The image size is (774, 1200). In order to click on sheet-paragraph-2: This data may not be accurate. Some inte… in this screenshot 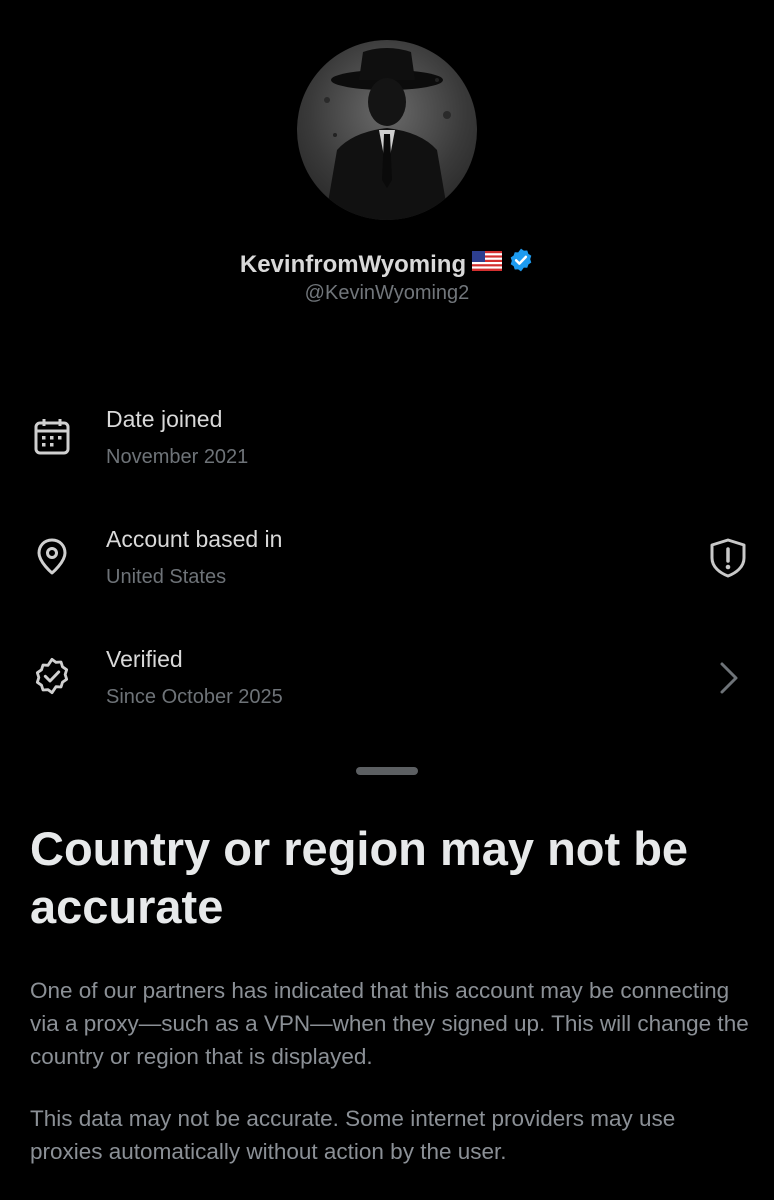, I will do `click(353, 1135)`.